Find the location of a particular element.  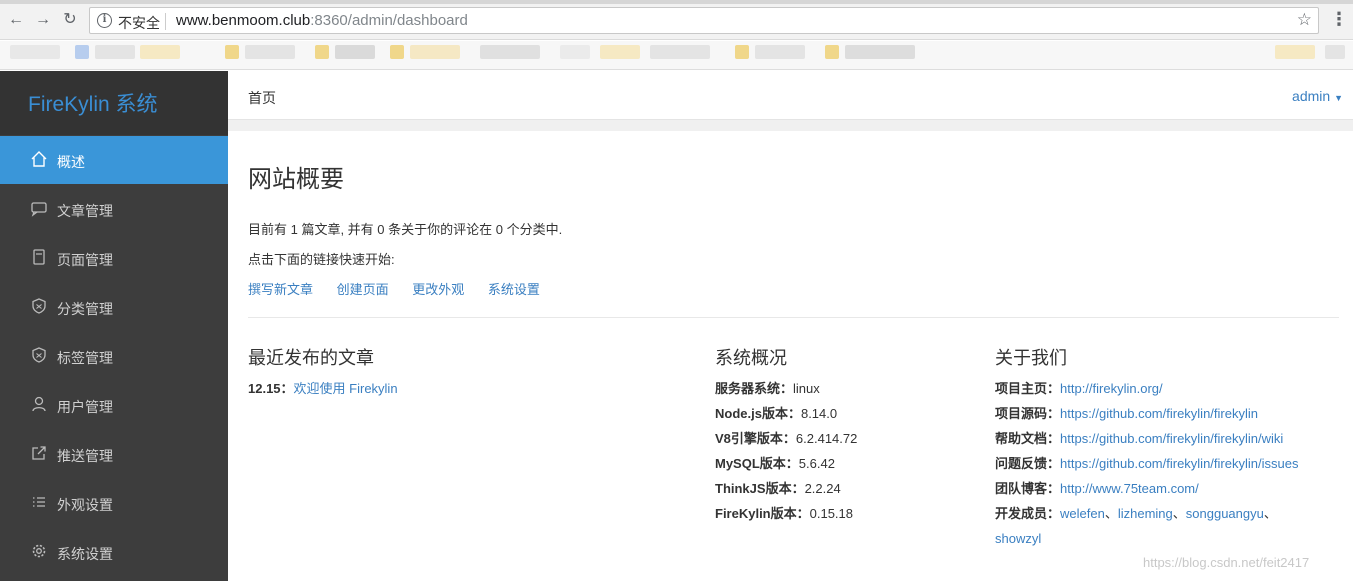

info-value: 0.15.18 is located at coordinates (831, 513).